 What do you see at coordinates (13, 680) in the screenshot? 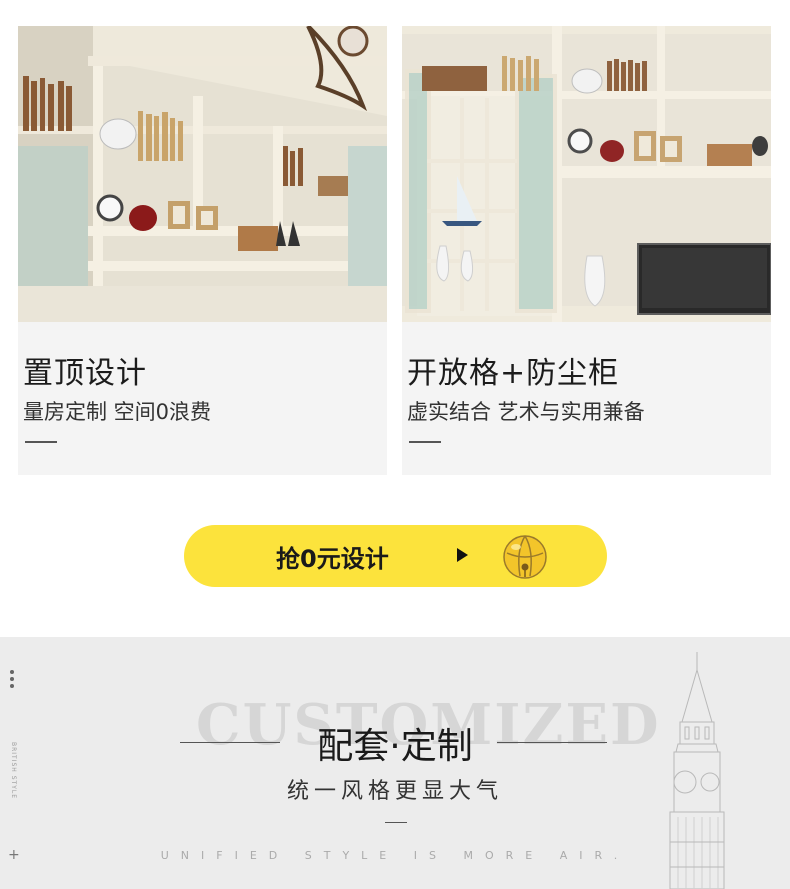
I see `more-dots-icon` at bounding box center [13, 680].